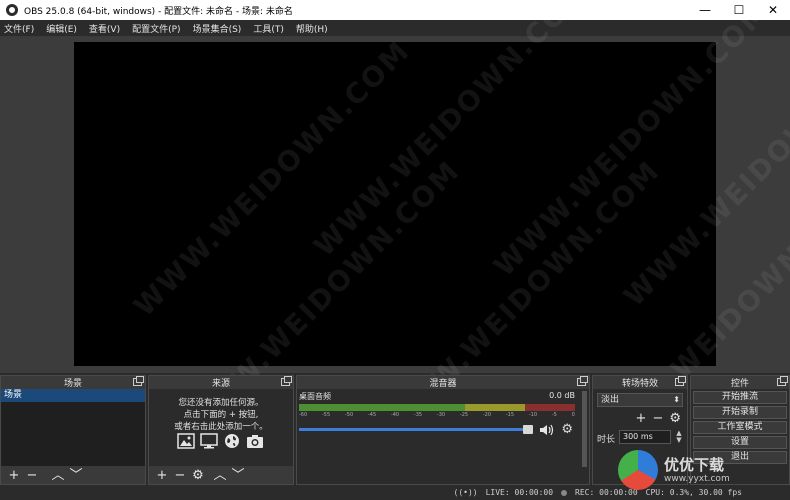  What do you see at coordinates (162, 475) in the screenshot?
I see `add-source-button: +` at bounding box center [162, 475].